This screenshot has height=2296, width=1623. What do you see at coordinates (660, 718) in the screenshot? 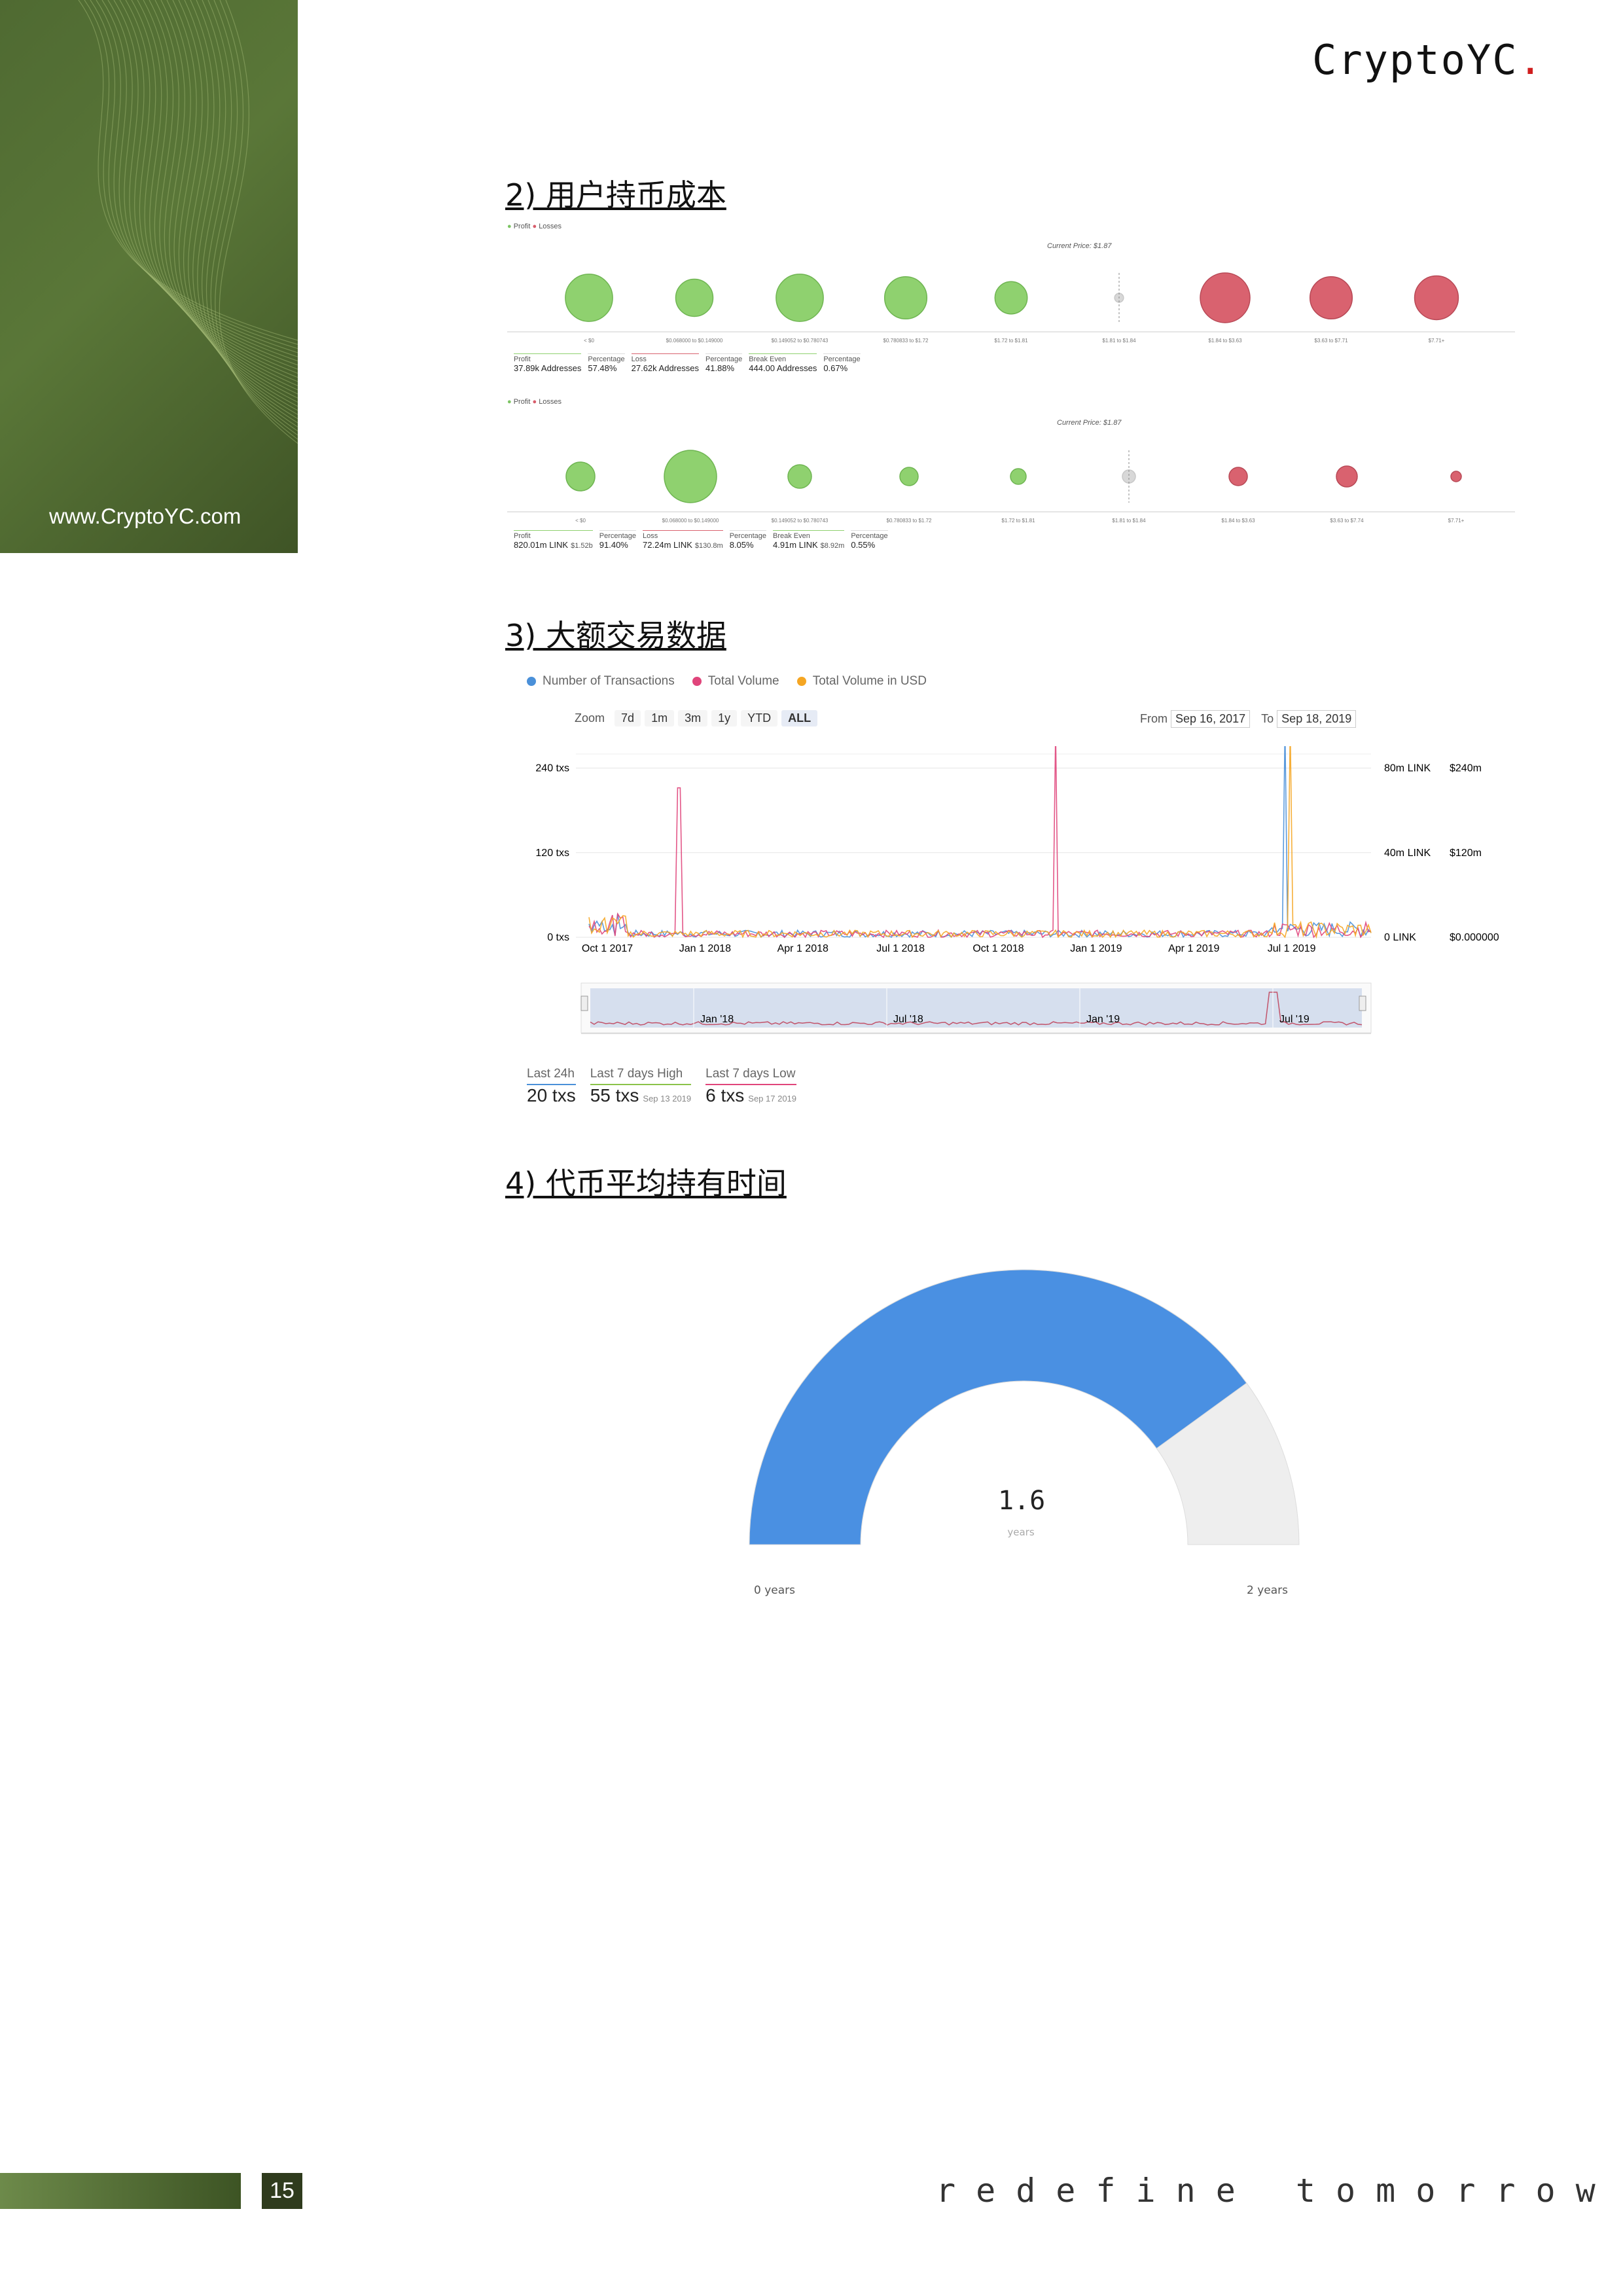
I see `zoom-1m-button: 1m` at bounding box center [660, 718].